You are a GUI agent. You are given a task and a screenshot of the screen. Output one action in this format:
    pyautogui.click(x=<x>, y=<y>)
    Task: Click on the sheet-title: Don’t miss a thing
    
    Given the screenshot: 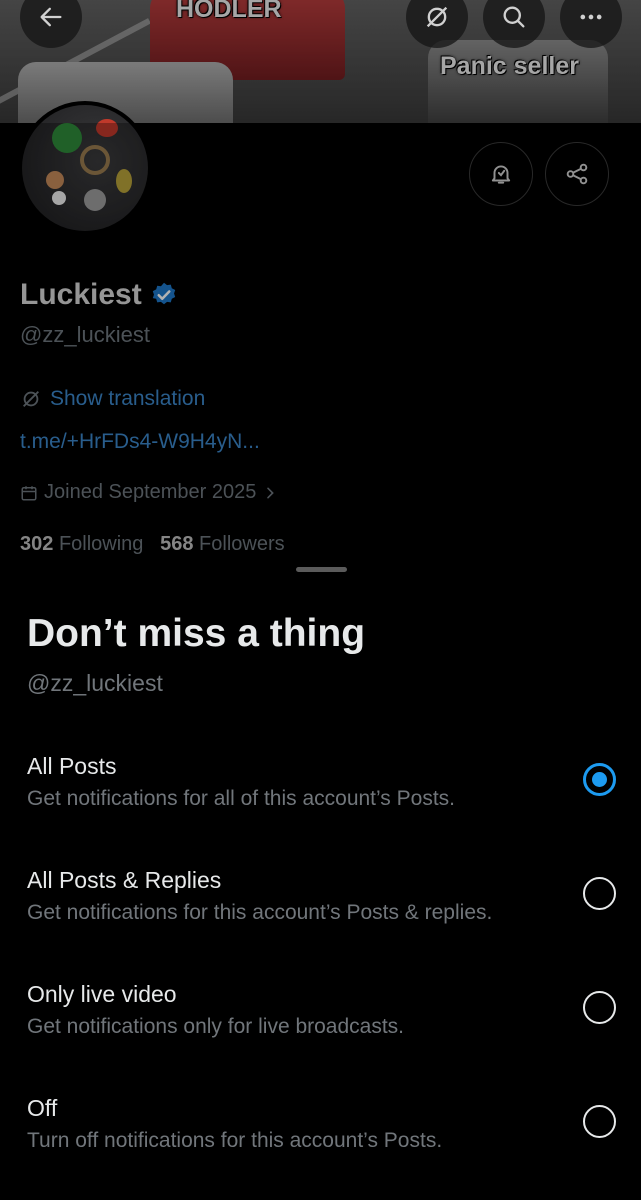 What is the action you would take?
    pyautogui.click(x=196, y=633)
    